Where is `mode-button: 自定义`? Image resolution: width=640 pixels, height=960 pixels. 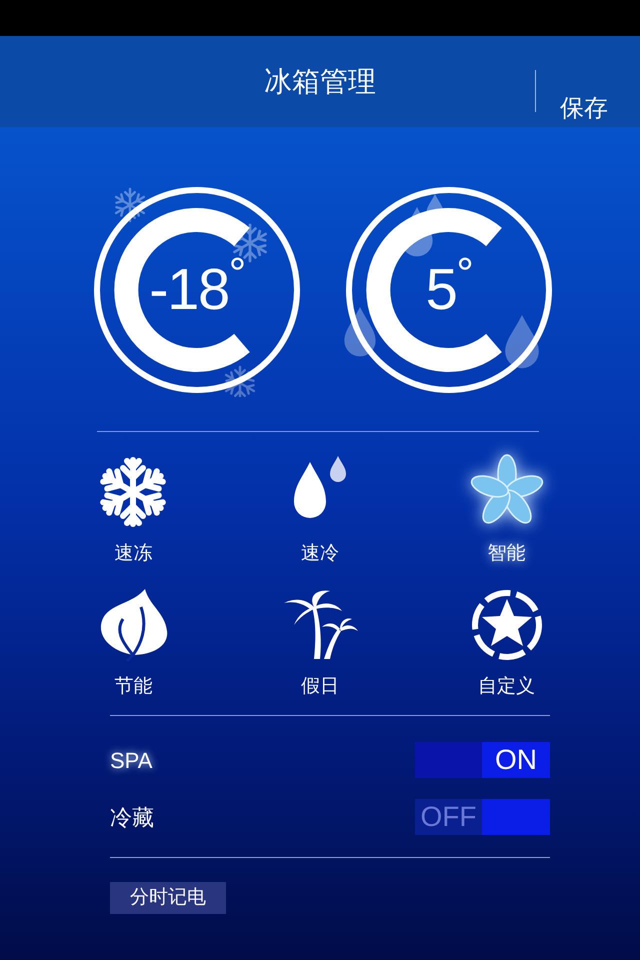
mode-button: 自定义 is located at coordinates (506, 642).